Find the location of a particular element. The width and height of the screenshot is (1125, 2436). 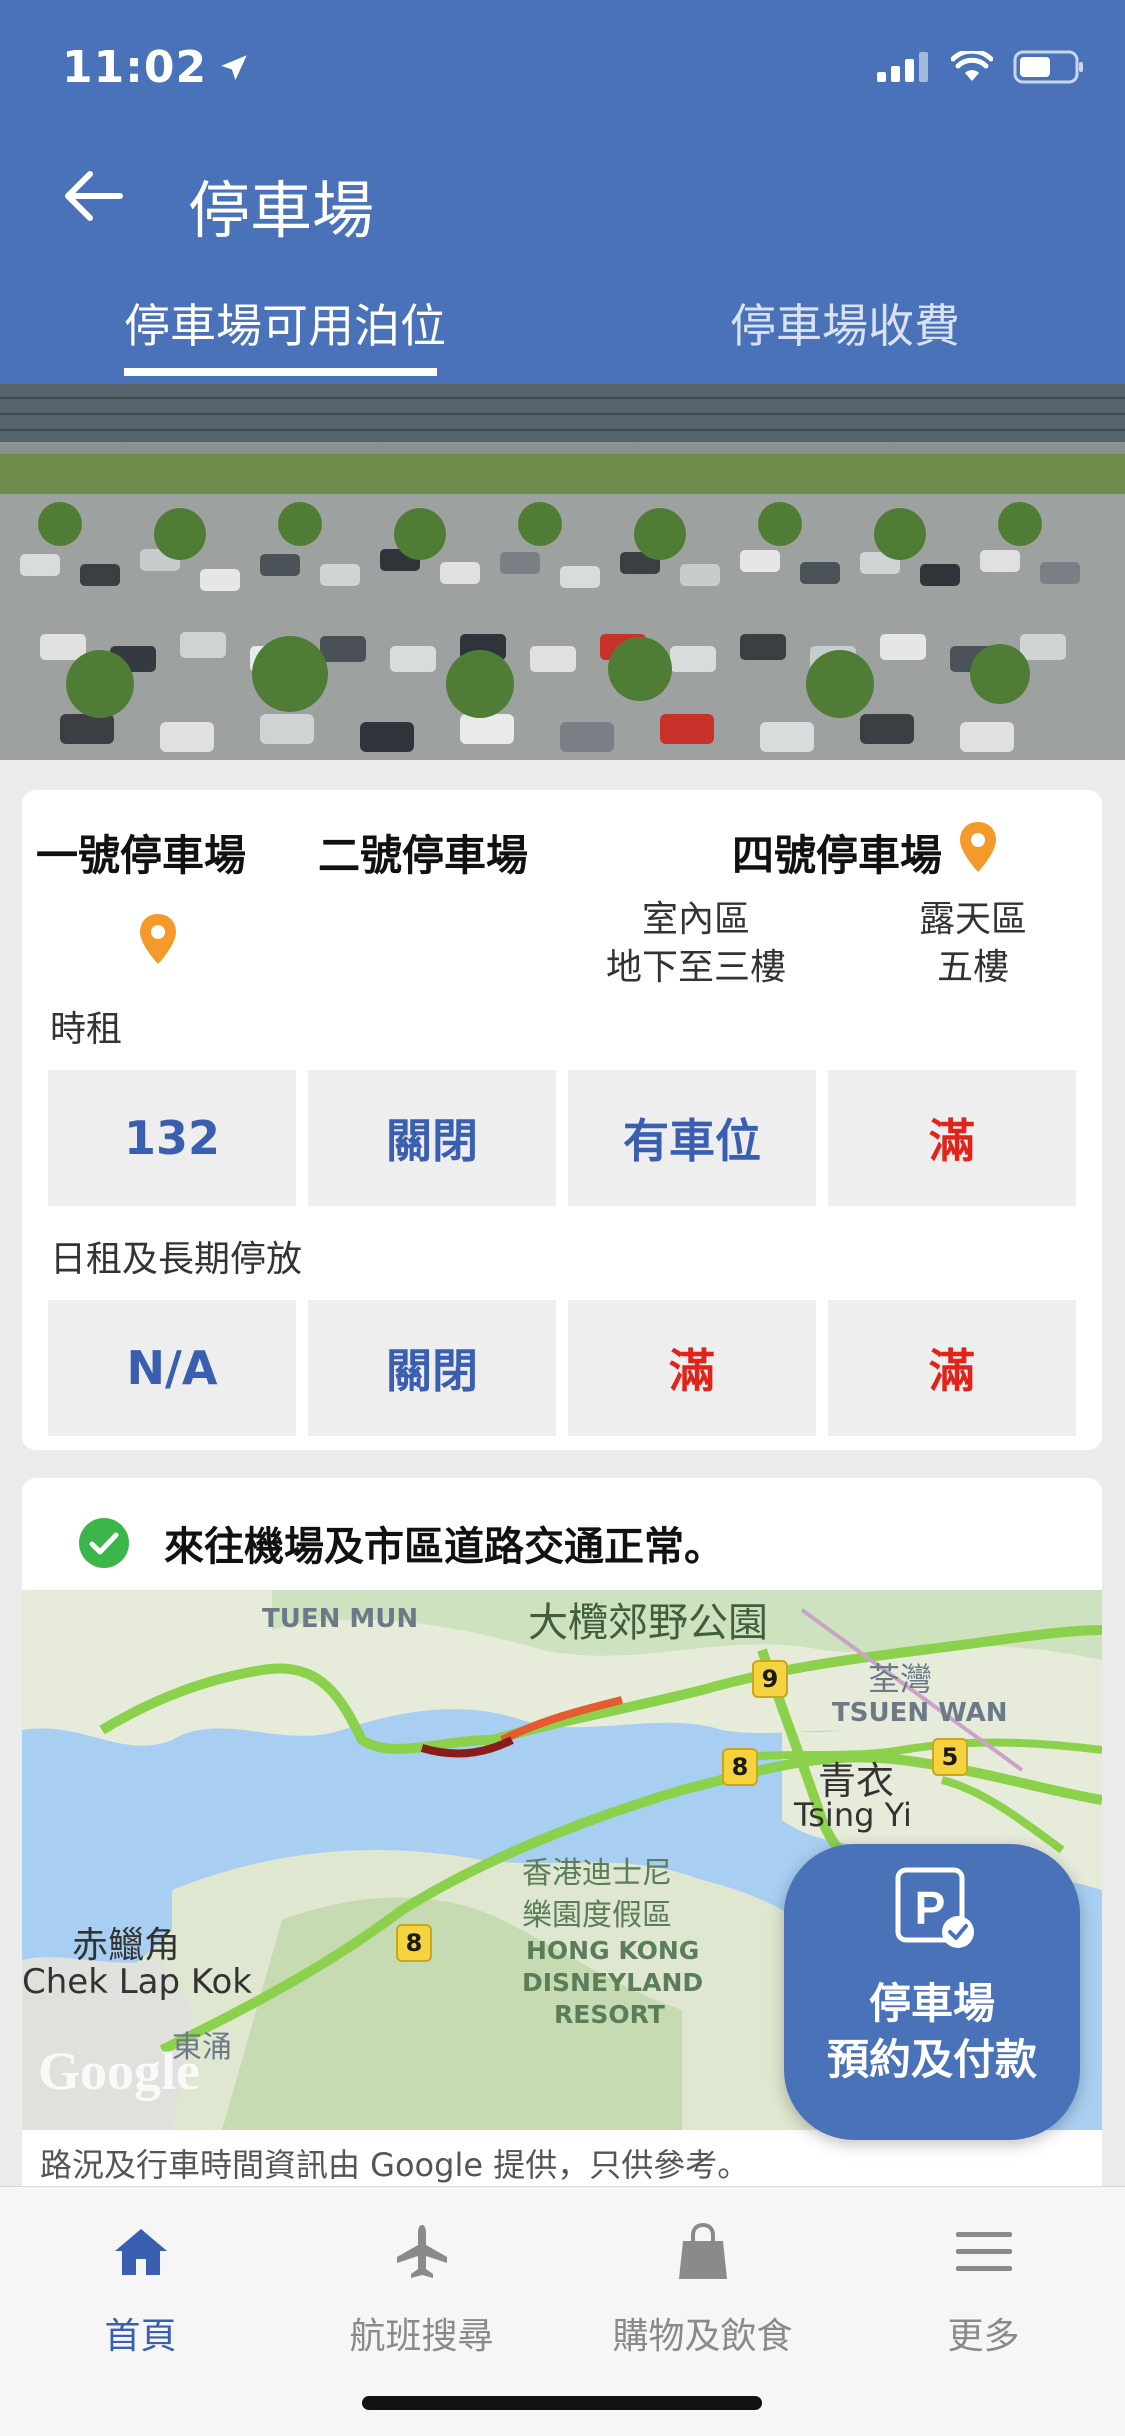

map-label-tsuen-wan-en: TSUEN WAN is located at coordinates (920, 1713).